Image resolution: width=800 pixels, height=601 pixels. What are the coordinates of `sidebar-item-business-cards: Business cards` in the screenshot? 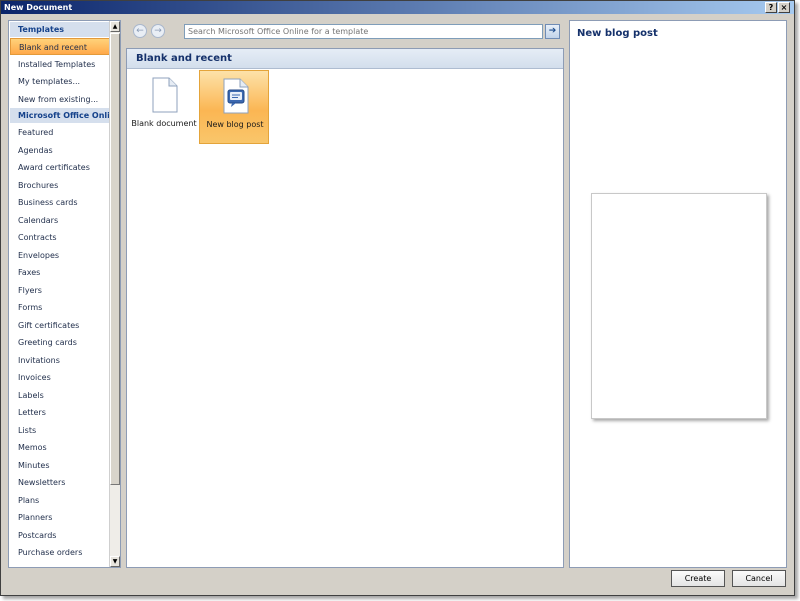 It's located at (60, 202).